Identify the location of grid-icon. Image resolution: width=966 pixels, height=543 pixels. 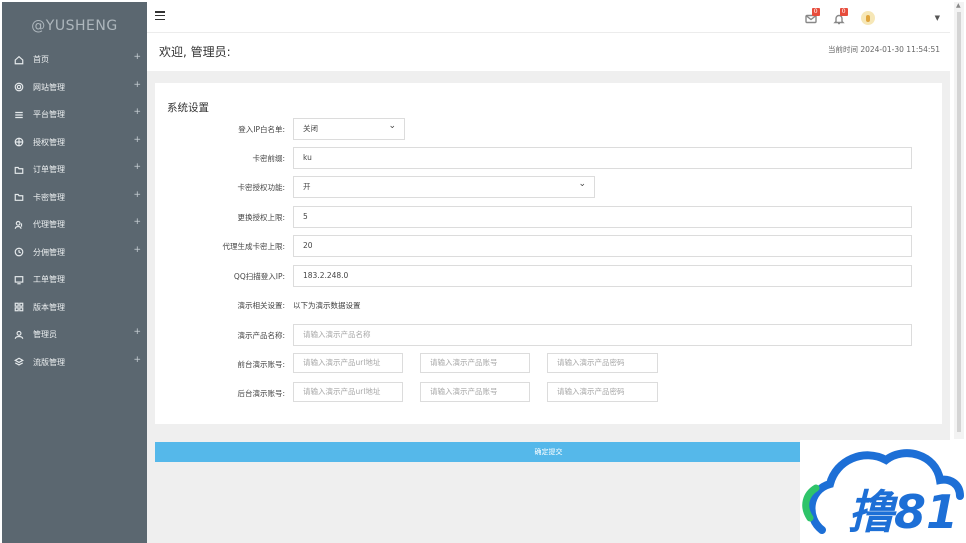
(19, 307).